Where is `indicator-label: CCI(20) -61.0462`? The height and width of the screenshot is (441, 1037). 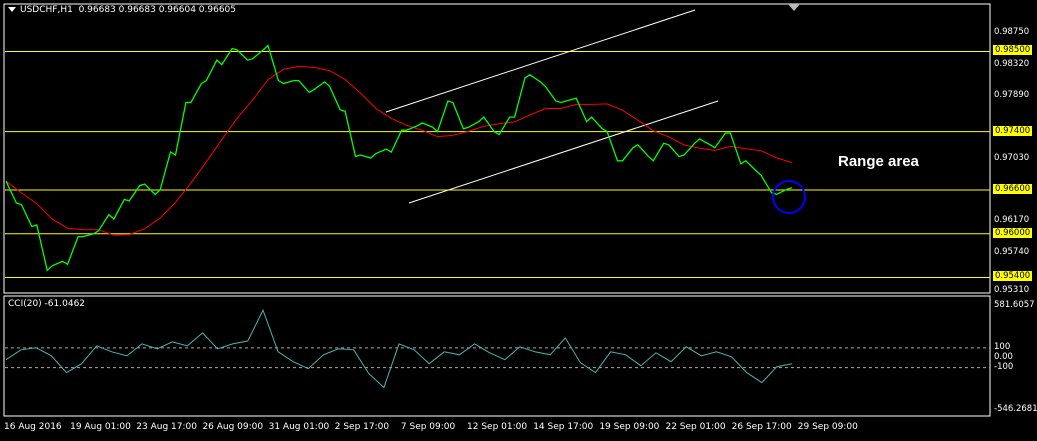
indicator-label: CCI(20) -61.0462 is located at coordinates (47, 304).